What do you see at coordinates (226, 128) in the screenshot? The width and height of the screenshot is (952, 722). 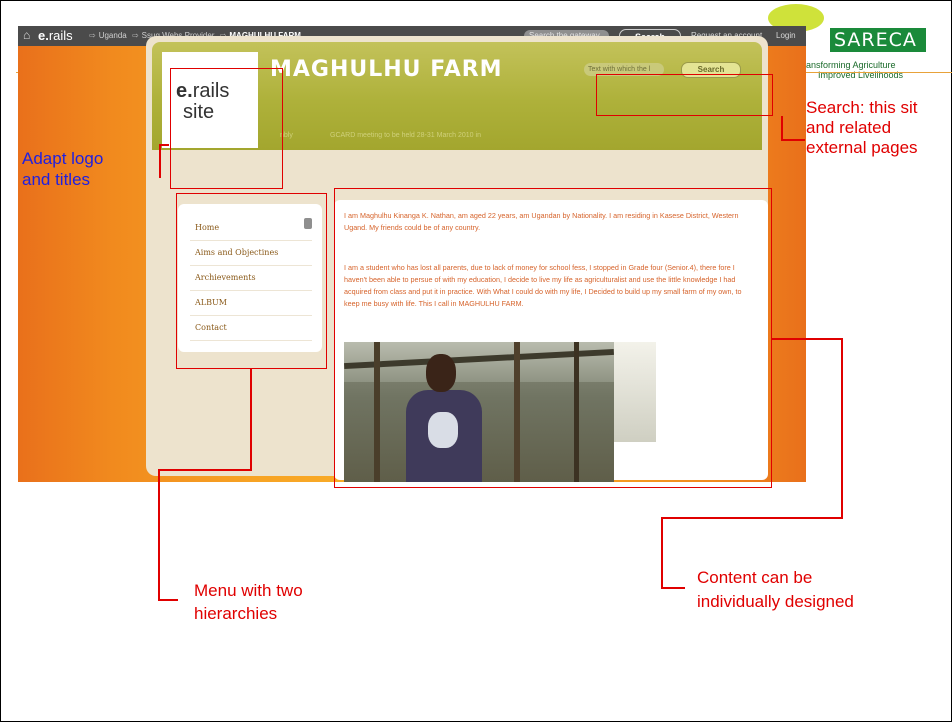 I see `logo-highlight-box` at bounding box center [226, 128].